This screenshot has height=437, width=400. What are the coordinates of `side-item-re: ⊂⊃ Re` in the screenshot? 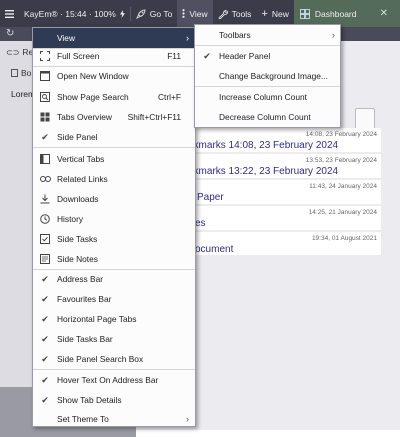 It's located at (19, 52).